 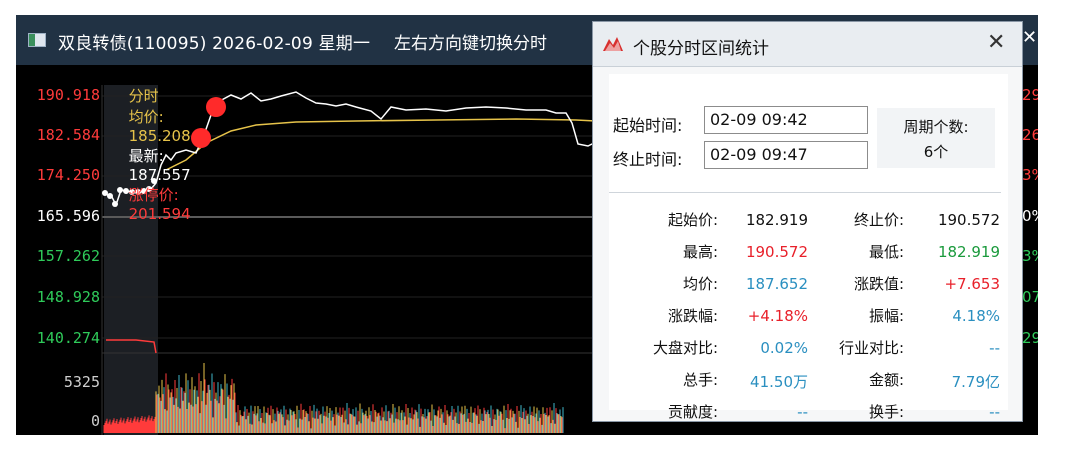 I want to click on pct-axis-label: 07%, so click(x=1030, y=297).